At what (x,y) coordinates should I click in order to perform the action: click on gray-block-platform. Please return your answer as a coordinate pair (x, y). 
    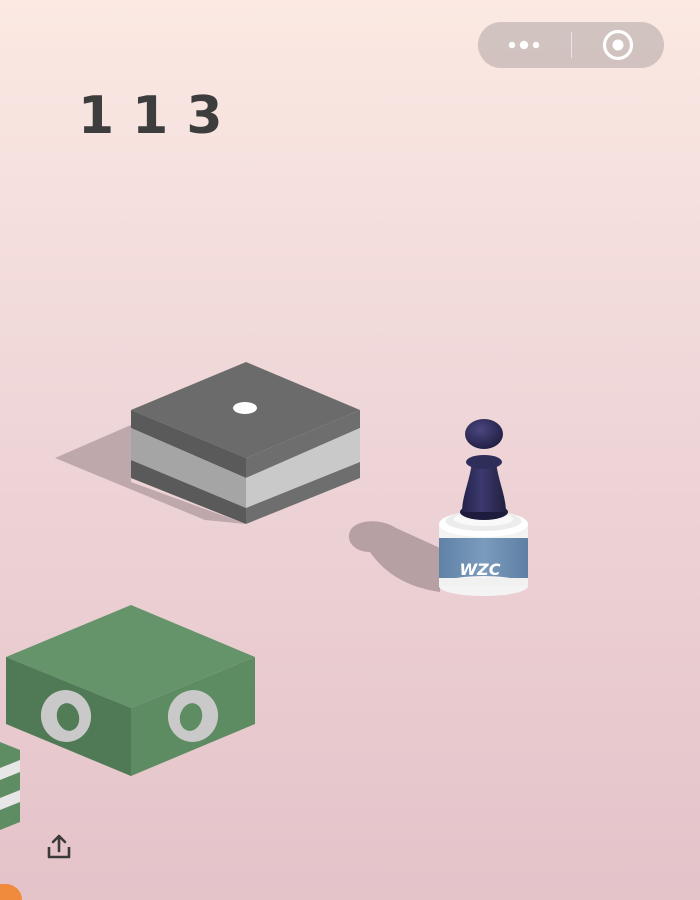
    Looking at the image, I should click on (207, 443).